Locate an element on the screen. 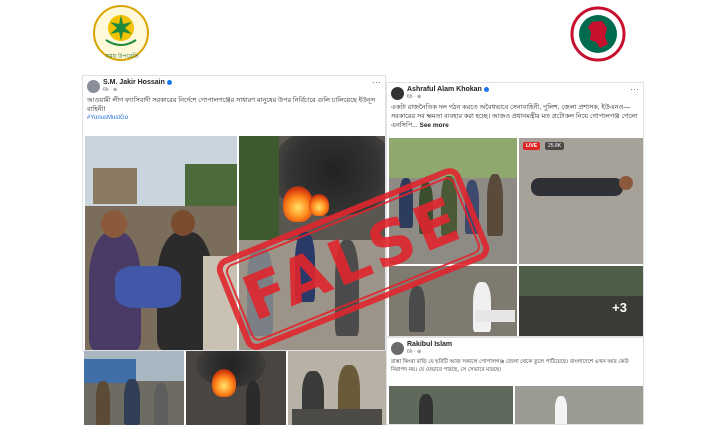  post-header: Ashraful Alam Khokan 6h · ⊕ ··· is located at coordinates (515, 93).